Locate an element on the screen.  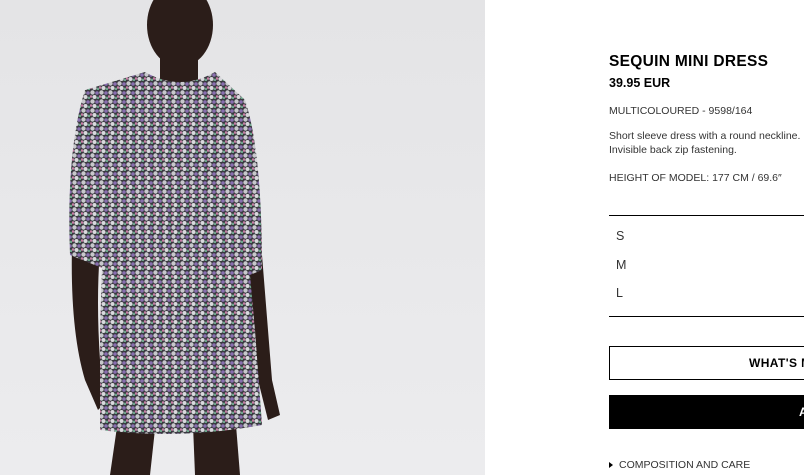
add-to-cart-button: ADD is located at coordinates (706, 412).